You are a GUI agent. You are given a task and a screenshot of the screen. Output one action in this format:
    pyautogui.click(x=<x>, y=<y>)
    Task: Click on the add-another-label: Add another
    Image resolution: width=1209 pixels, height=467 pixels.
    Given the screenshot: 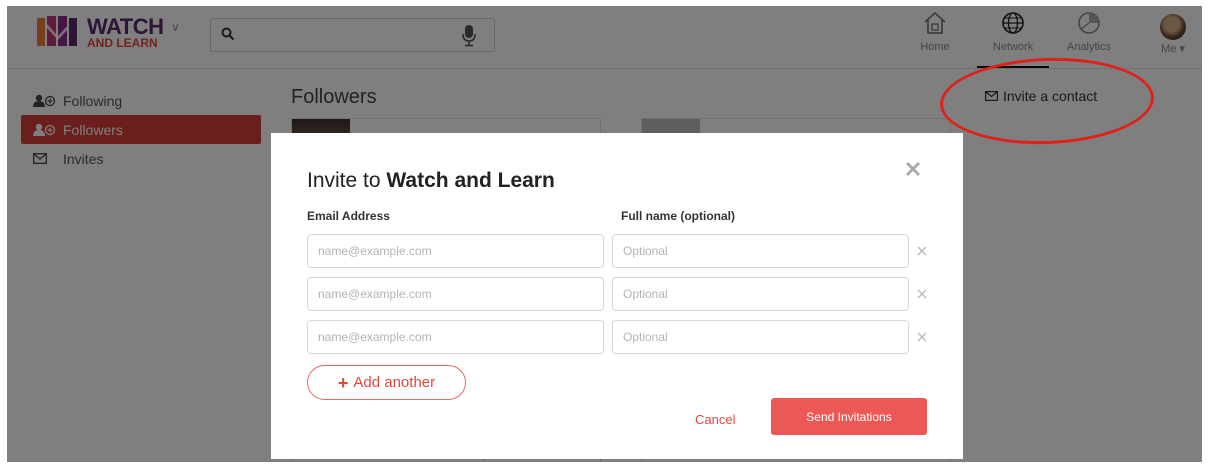 What is the action you would take?
    pyautogui.click(x=394, y=382)
    